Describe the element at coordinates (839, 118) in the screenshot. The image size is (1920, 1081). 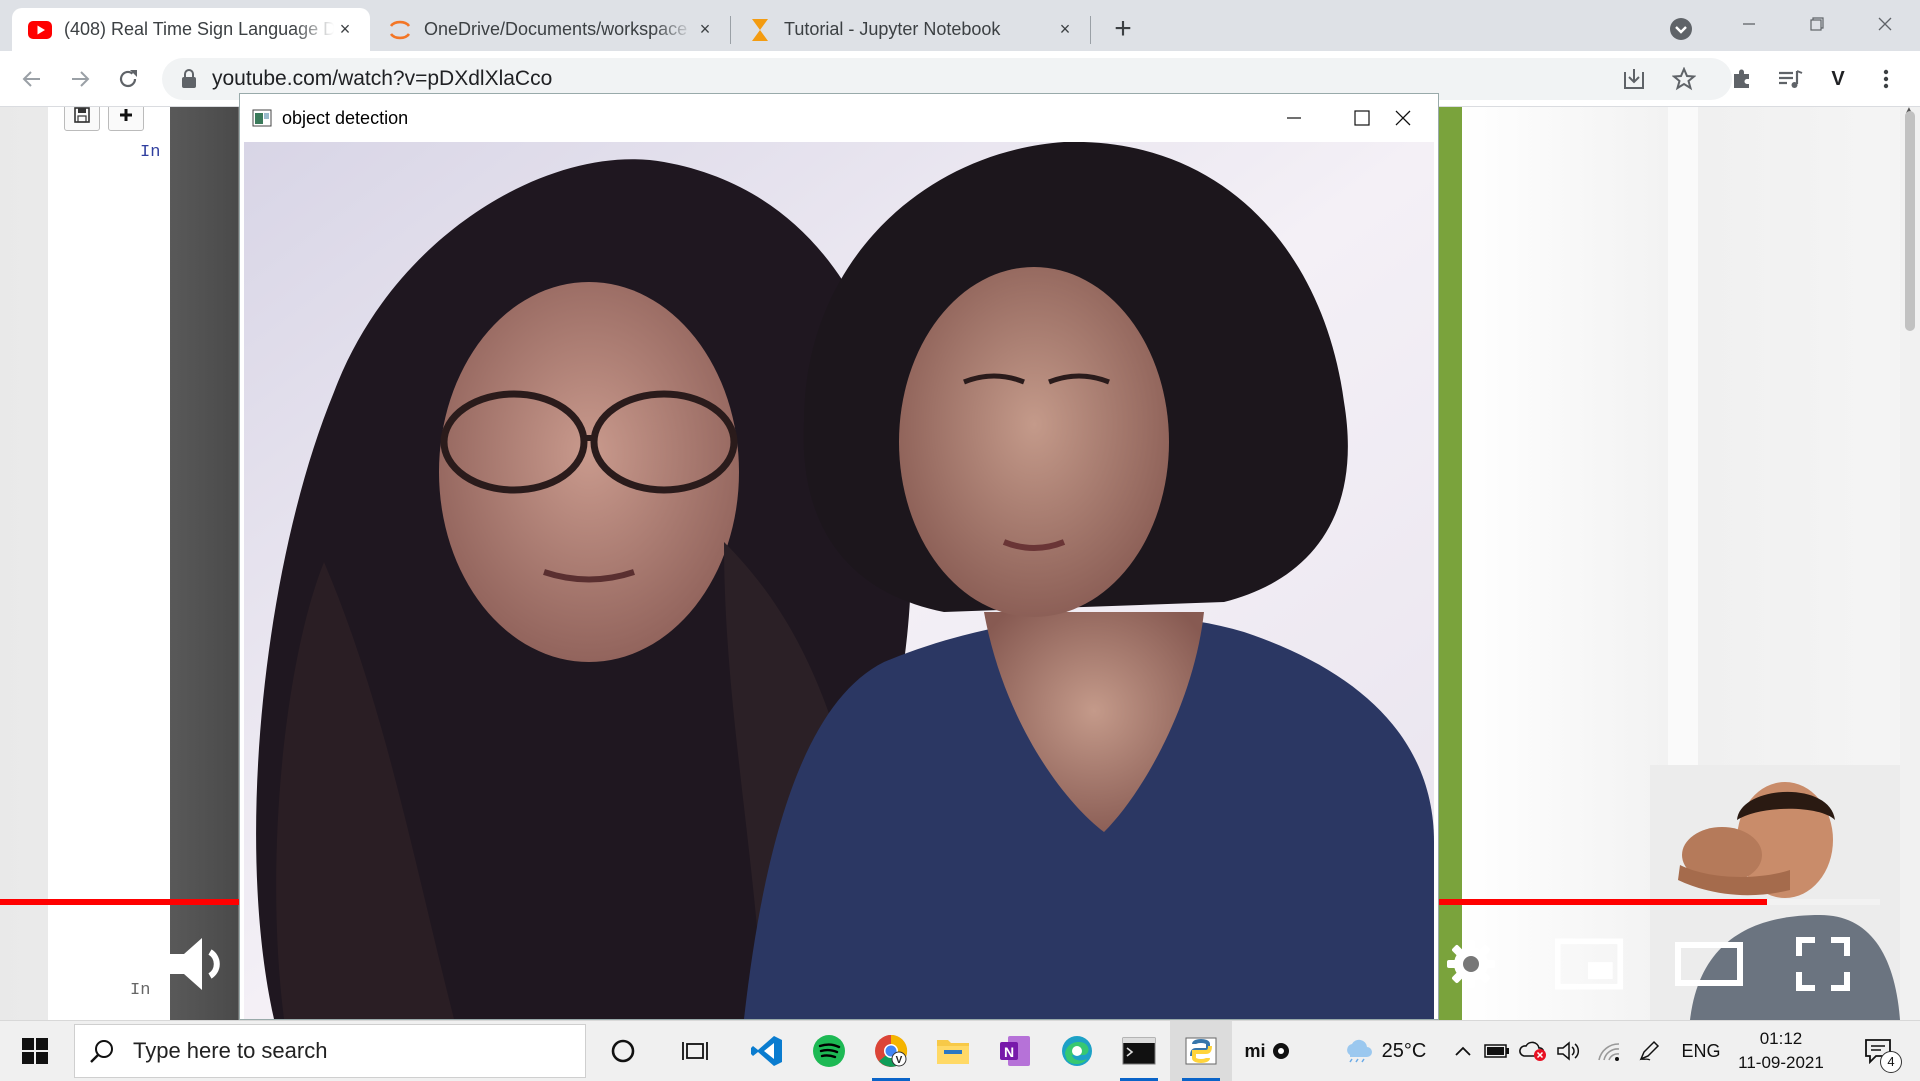
I see `window-titlebar: object detection` at that location.